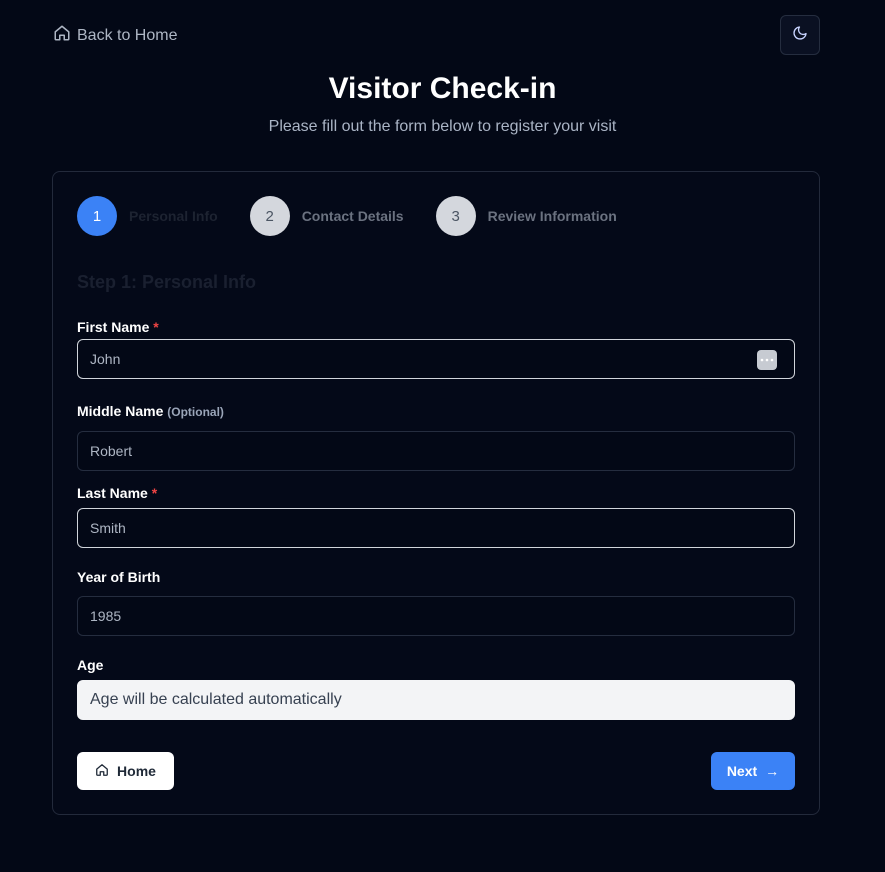  I want to click on step-contact-details: 2 Contact Details, so click(326, 216).